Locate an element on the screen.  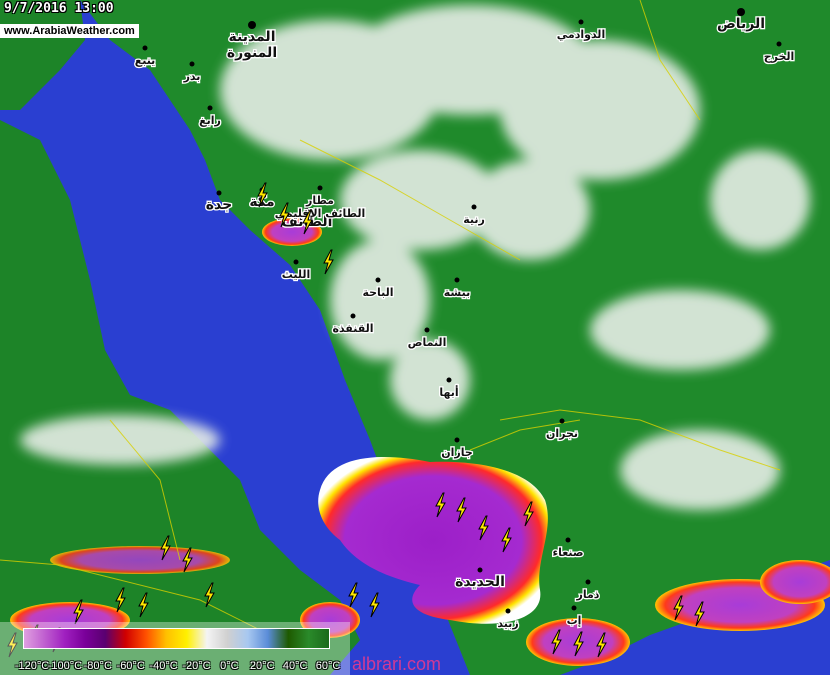
legend-tick-label: -120°C is located at coordinates (32, 666).